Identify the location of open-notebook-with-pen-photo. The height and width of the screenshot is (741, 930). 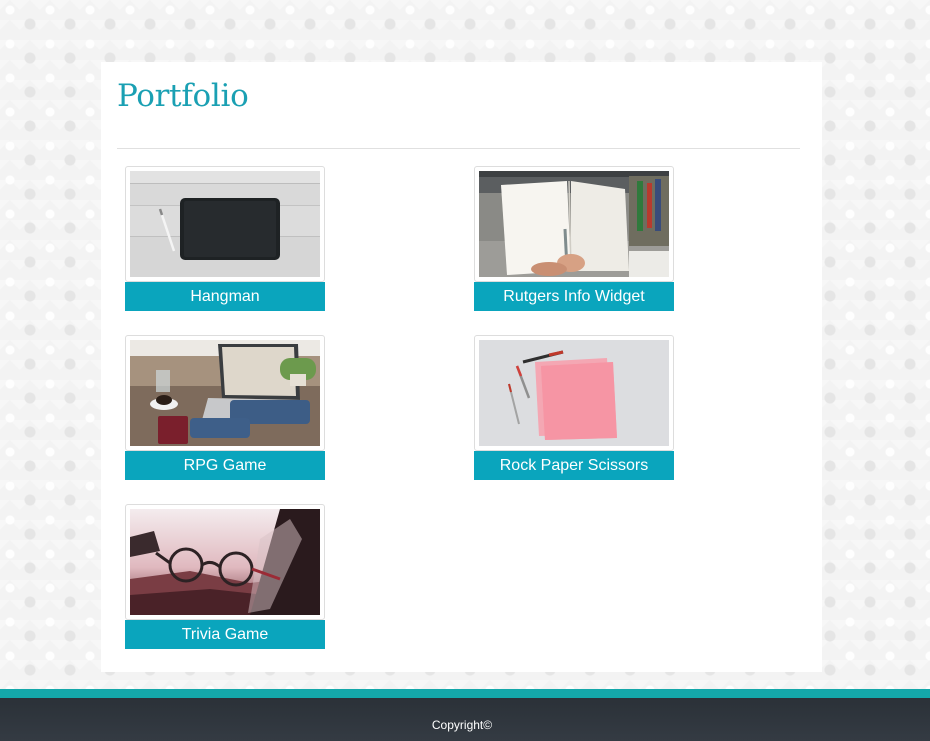
(574, 224).